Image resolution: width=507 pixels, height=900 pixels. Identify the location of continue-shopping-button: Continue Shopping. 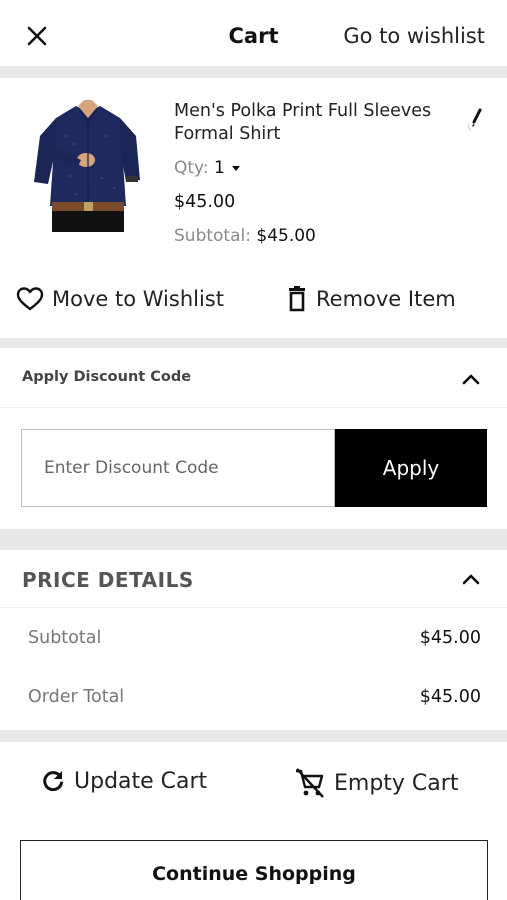
(254, 870).